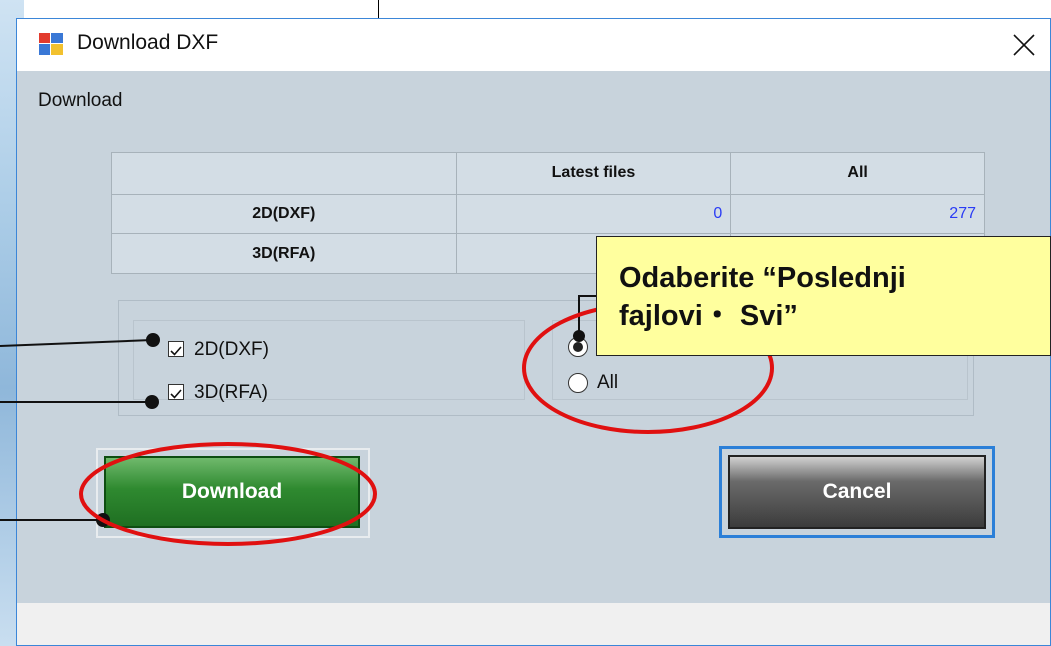  What do you see at coordinates (329, 360) in the screenshot?
I see `file-type-panel` at bounding box center [329, 360].